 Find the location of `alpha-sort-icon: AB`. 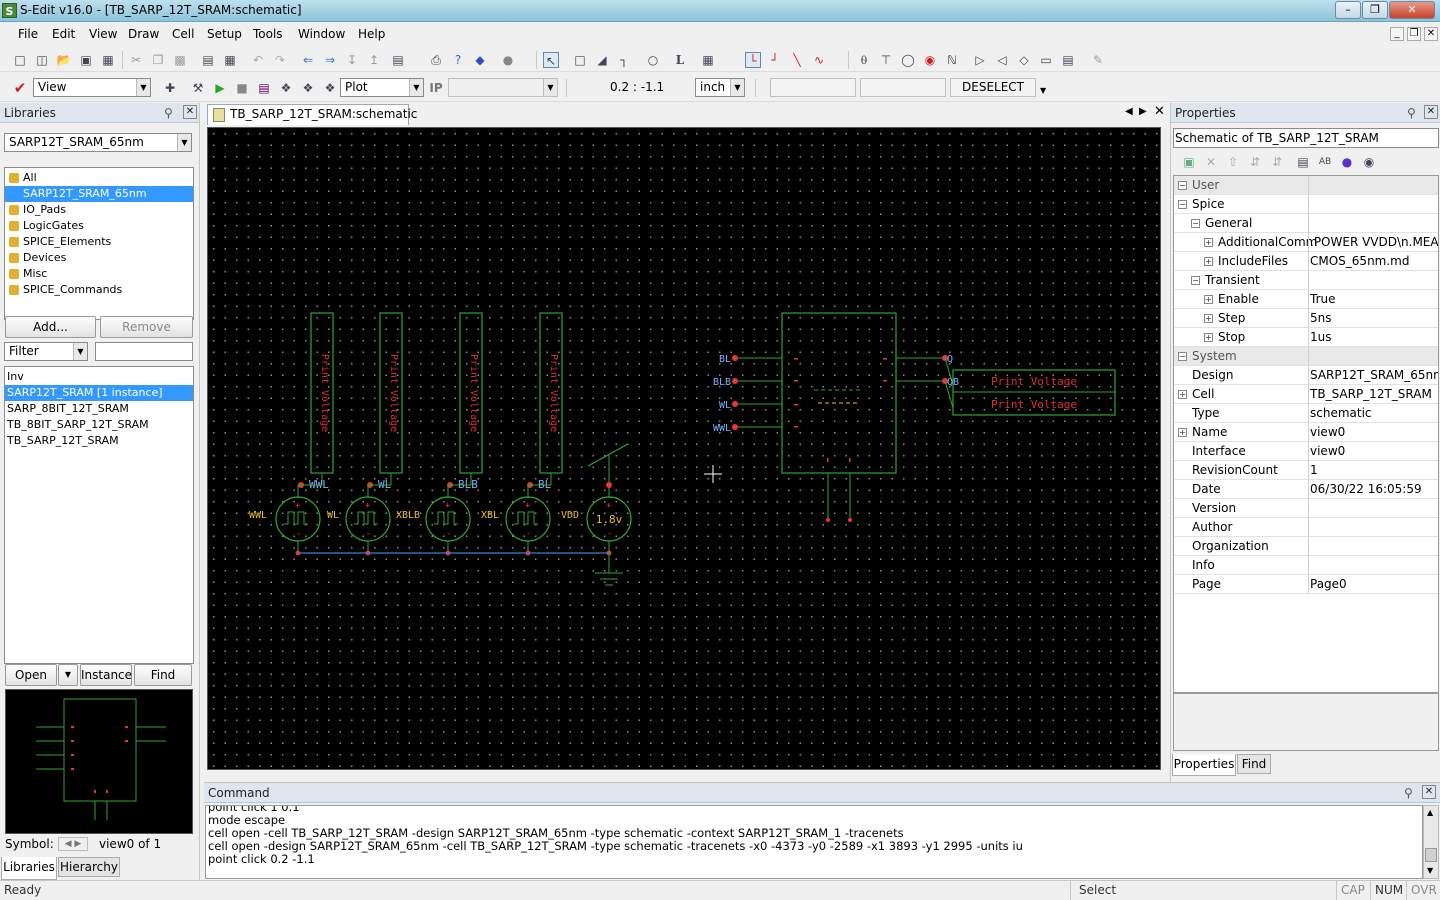

alpha-sort-icon: AB is located at coordinates (1325, 162).